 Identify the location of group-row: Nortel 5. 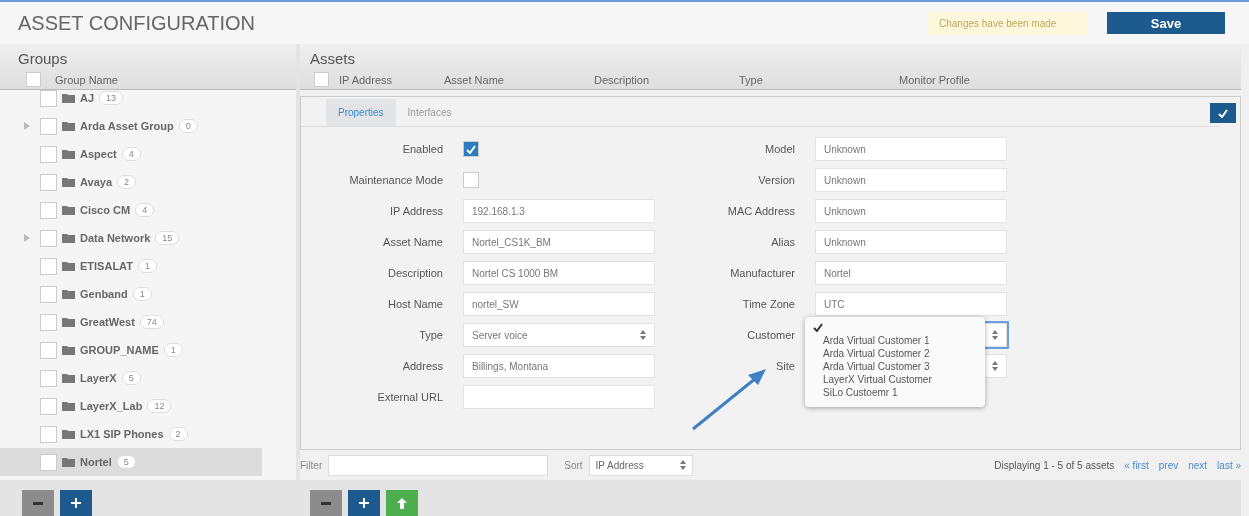
(131, 462).